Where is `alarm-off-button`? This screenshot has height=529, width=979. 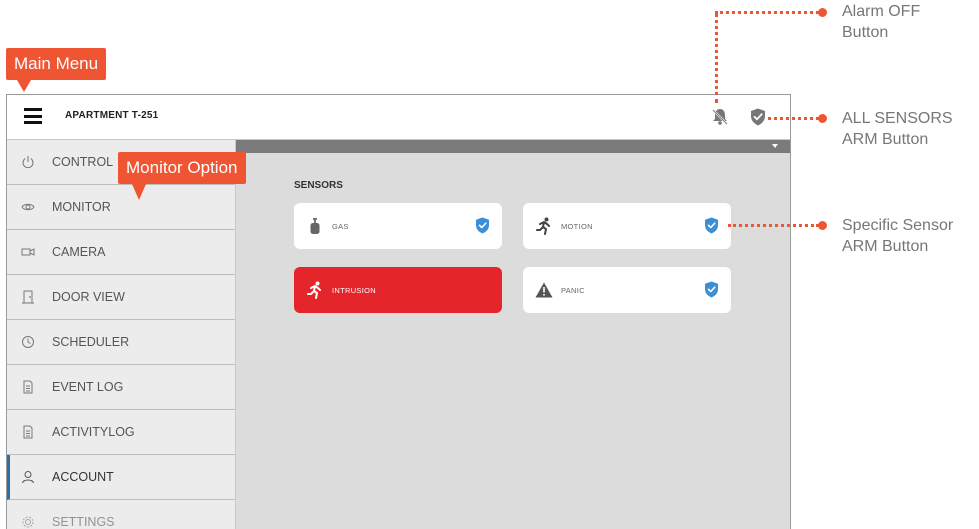
alarm-off-button is located at coordinates (720, 117).